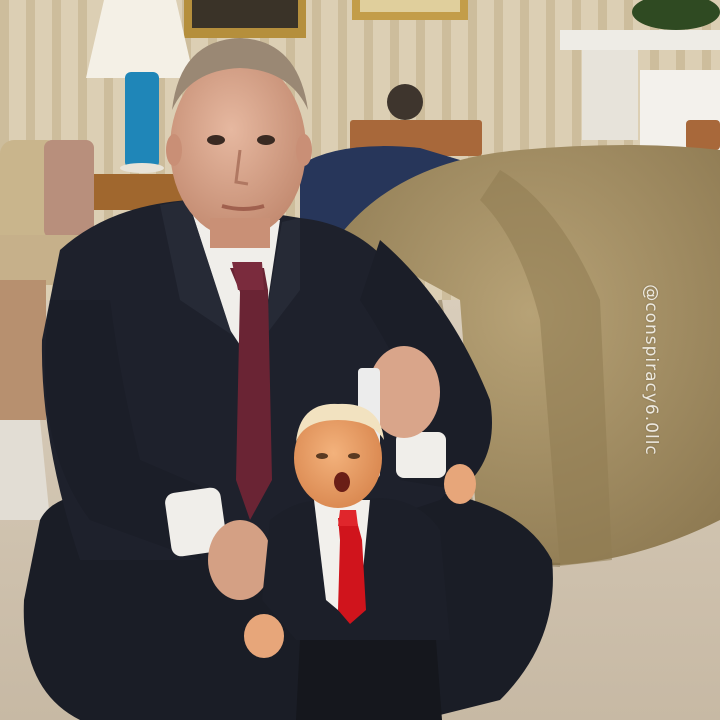 The height and width of the screenshot is (720, 720). Describe the element at coordinates (651, 370) in the screenshot. I see `watermark-text: @conspiracy6.0llc` at that location.